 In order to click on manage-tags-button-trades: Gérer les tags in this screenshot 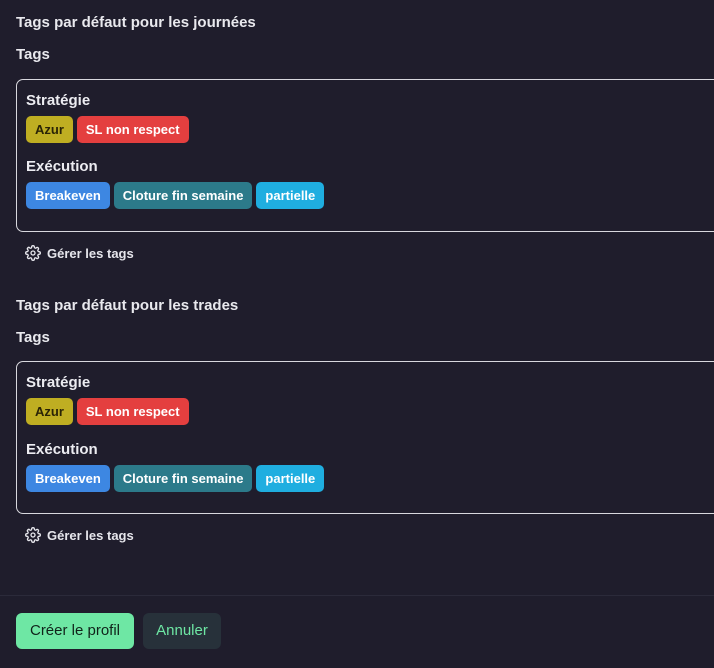, I will do `click(79, 535)`.